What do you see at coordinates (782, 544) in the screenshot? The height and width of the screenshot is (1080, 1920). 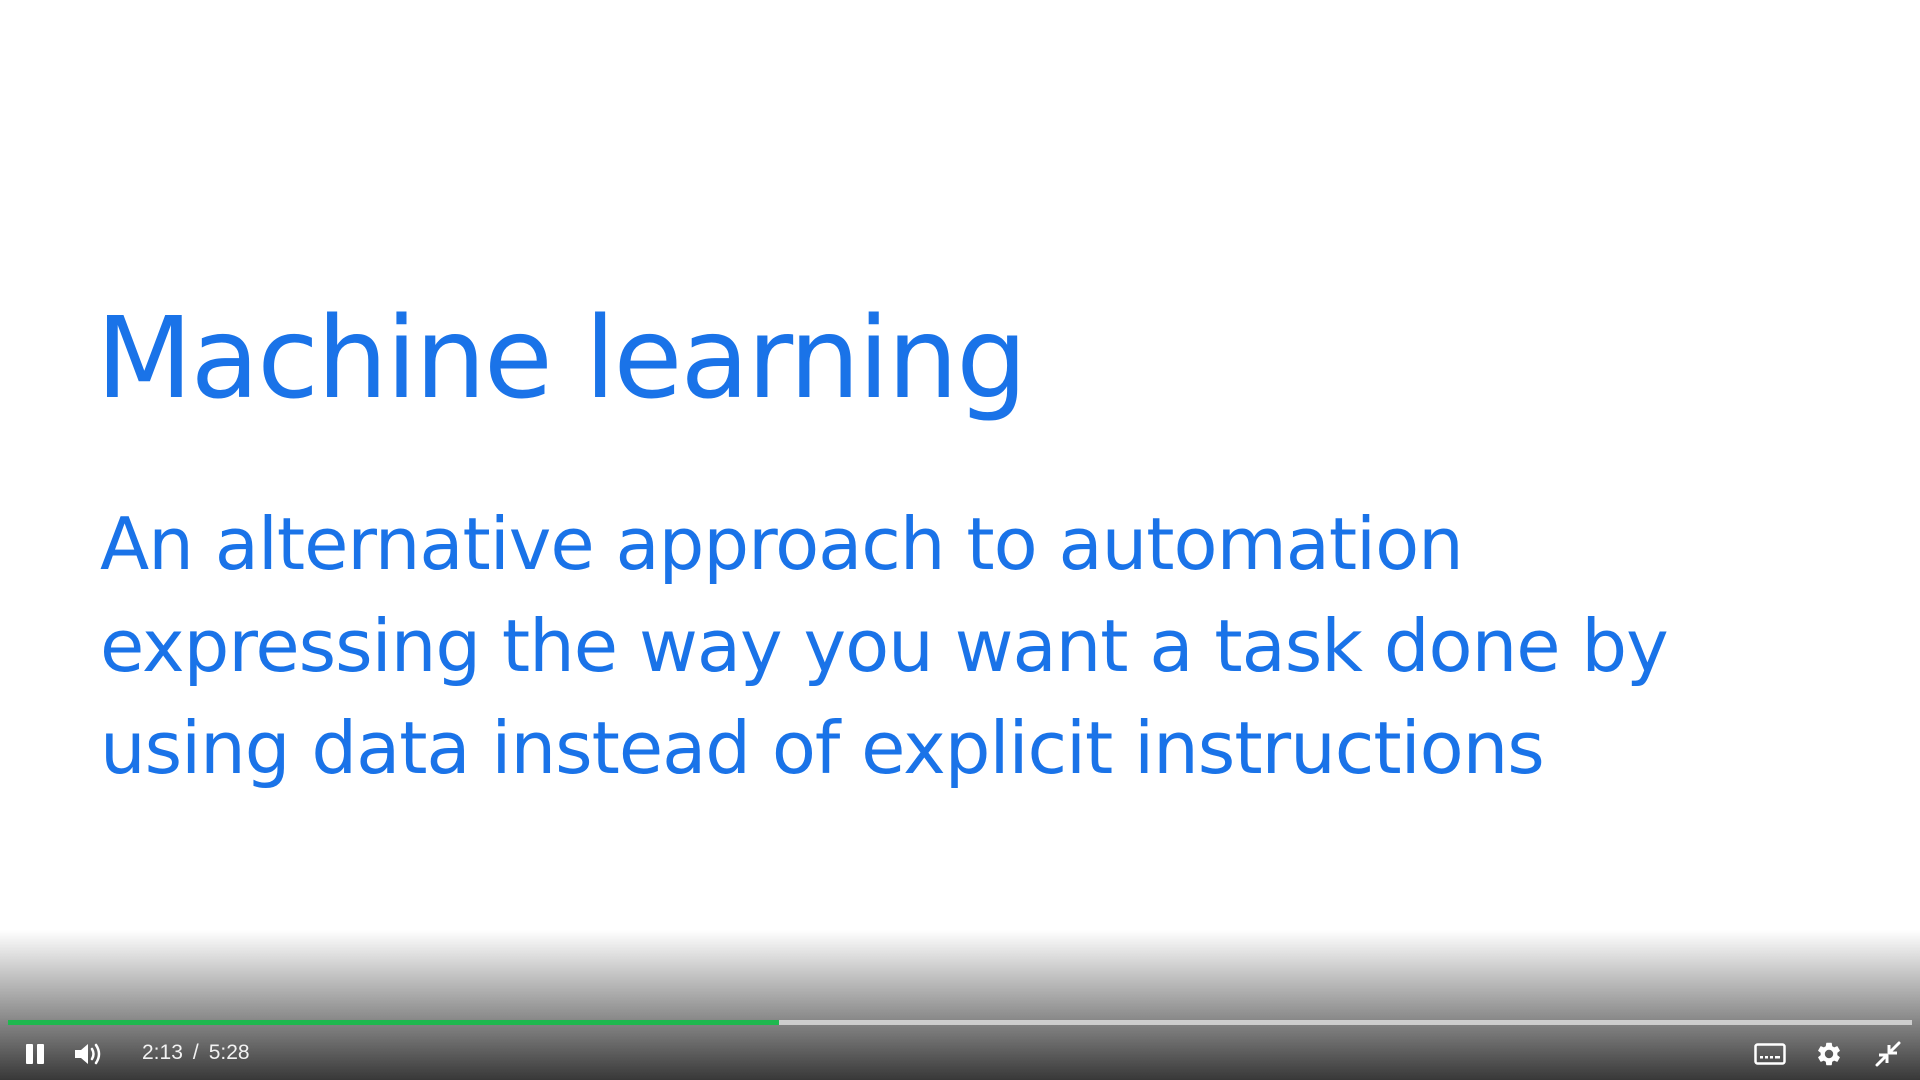 I see `slide-body-line: An alternative approach to automation` at bounding box center [782, 544].